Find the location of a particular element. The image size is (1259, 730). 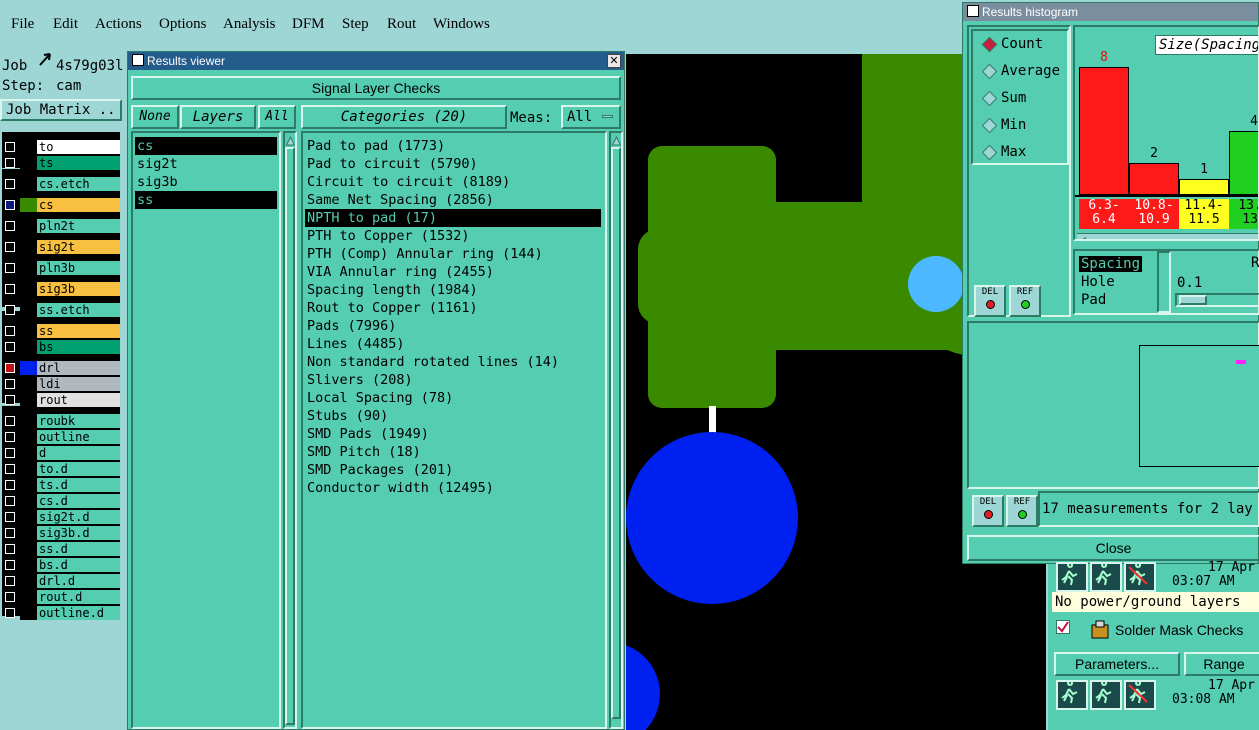

meas-dropdown: All is located at coordinates (591, 117).